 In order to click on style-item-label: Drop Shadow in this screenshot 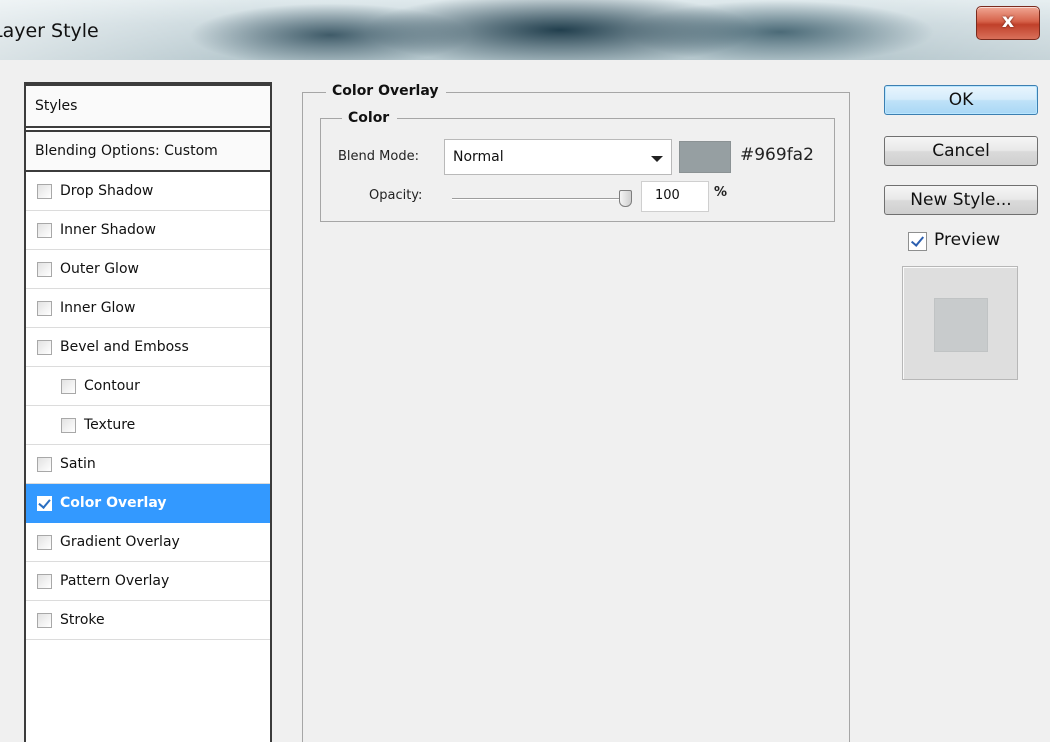, I will do `click(107, 191)`.